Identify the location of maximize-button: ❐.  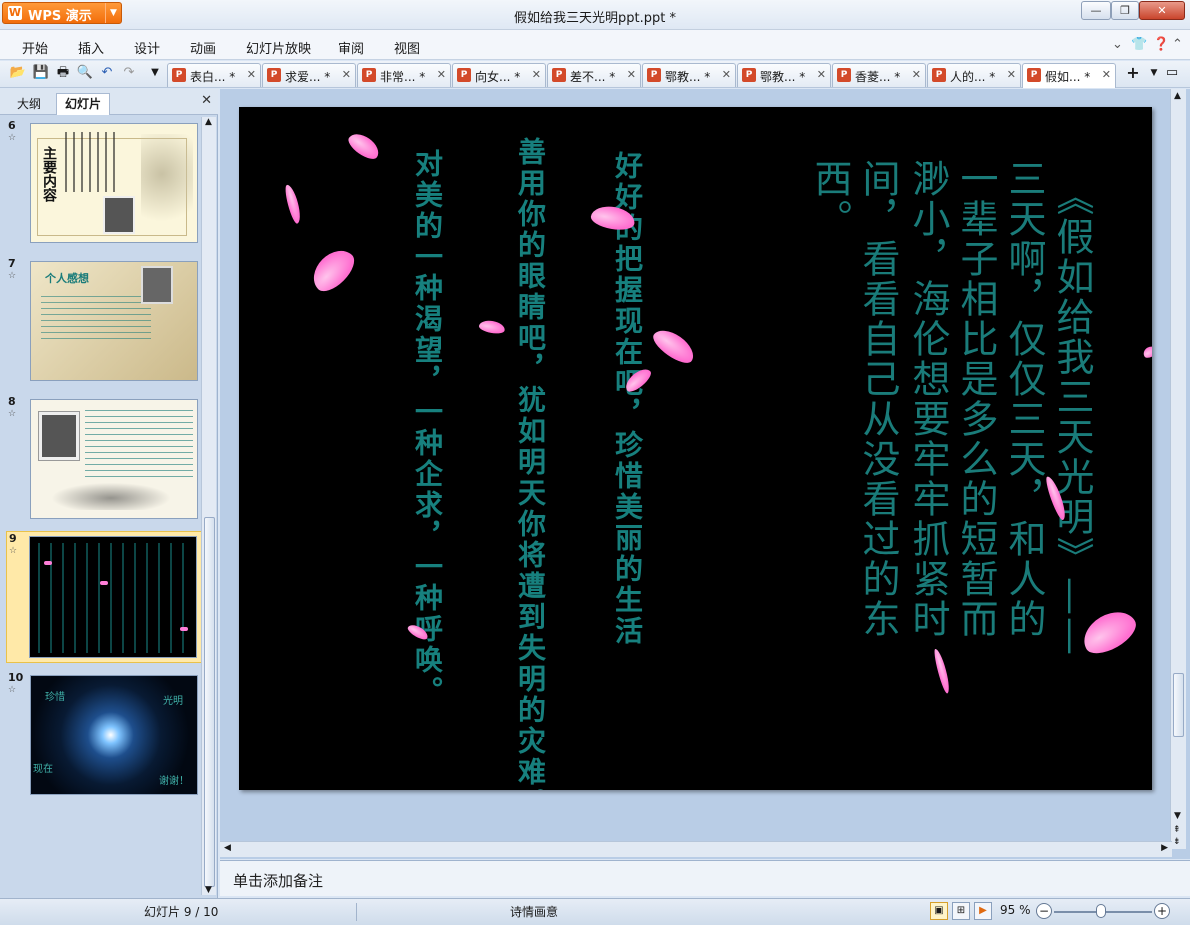
(1125, 10).